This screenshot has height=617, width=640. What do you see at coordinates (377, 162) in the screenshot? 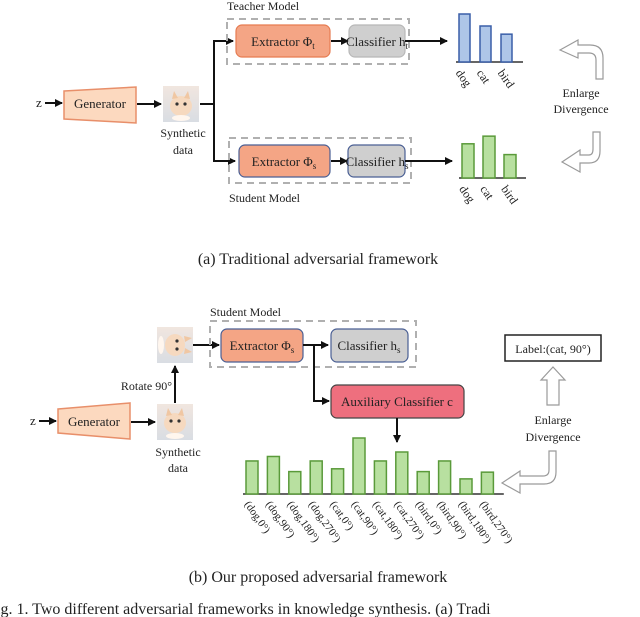
I see `student-classifier-label: Classifier hs` at bounding box center [377, 162].